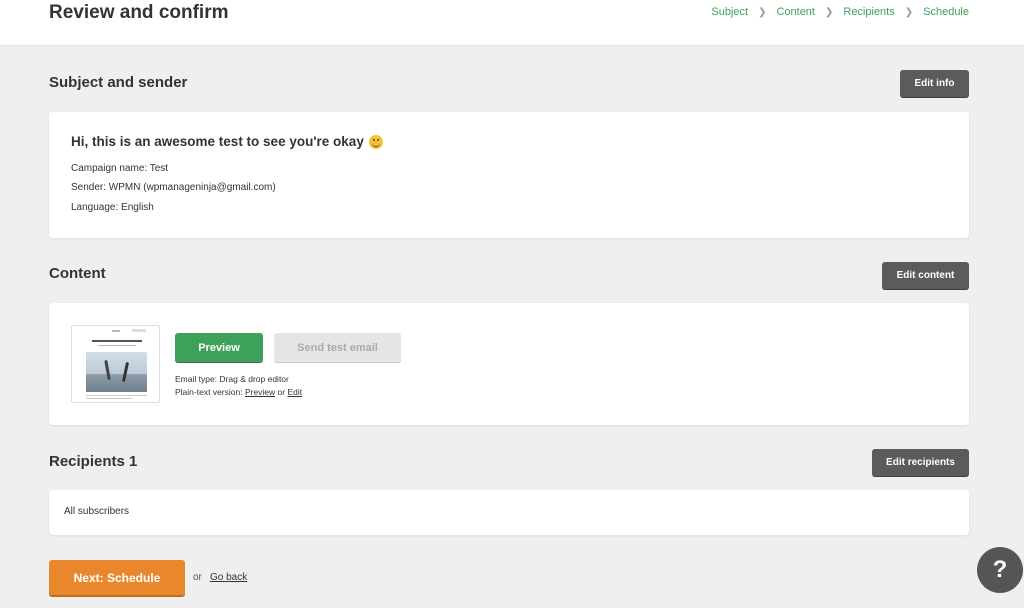 The height and width of the screenshot is (608, 1024). What do you see at coordinates (197, 577) in the screenshot?
I see `or-text: or` at bounding box center [197, 577].